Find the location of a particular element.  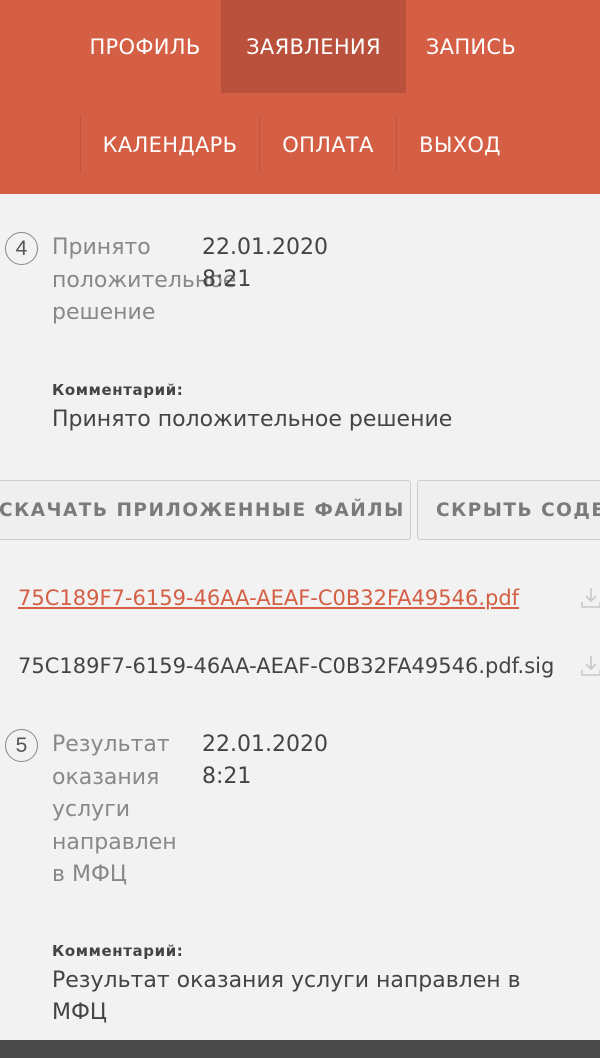

nav-appointment: ЗАПИСЬ is located at coordinates (471, 46).